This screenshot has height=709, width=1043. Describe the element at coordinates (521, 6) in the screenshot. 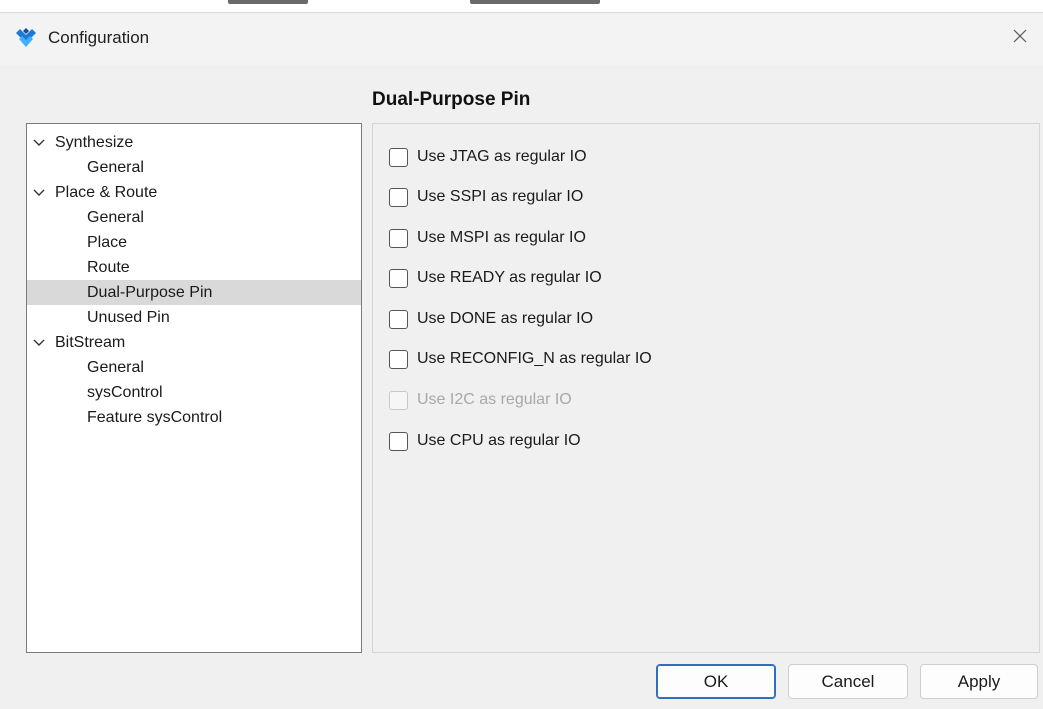

I see `background-window-strip` at that location.